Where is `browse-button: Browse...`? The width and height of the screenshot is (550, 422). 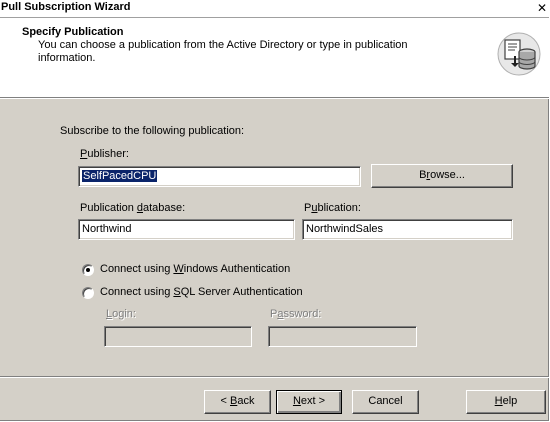
browse-button: Browse... is located at coordinates (442, 176).